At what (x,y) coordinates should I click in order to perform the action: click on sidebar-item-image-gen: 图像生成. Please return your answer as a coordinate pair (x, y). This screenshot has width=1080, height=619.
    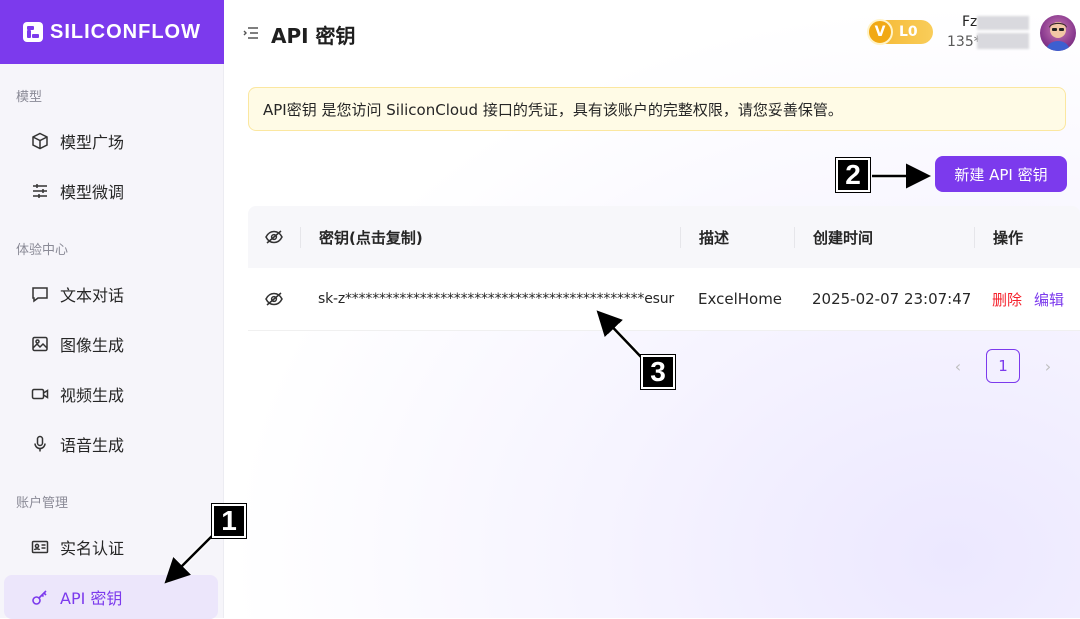
    Looking at the image, I should click on (111, 344).